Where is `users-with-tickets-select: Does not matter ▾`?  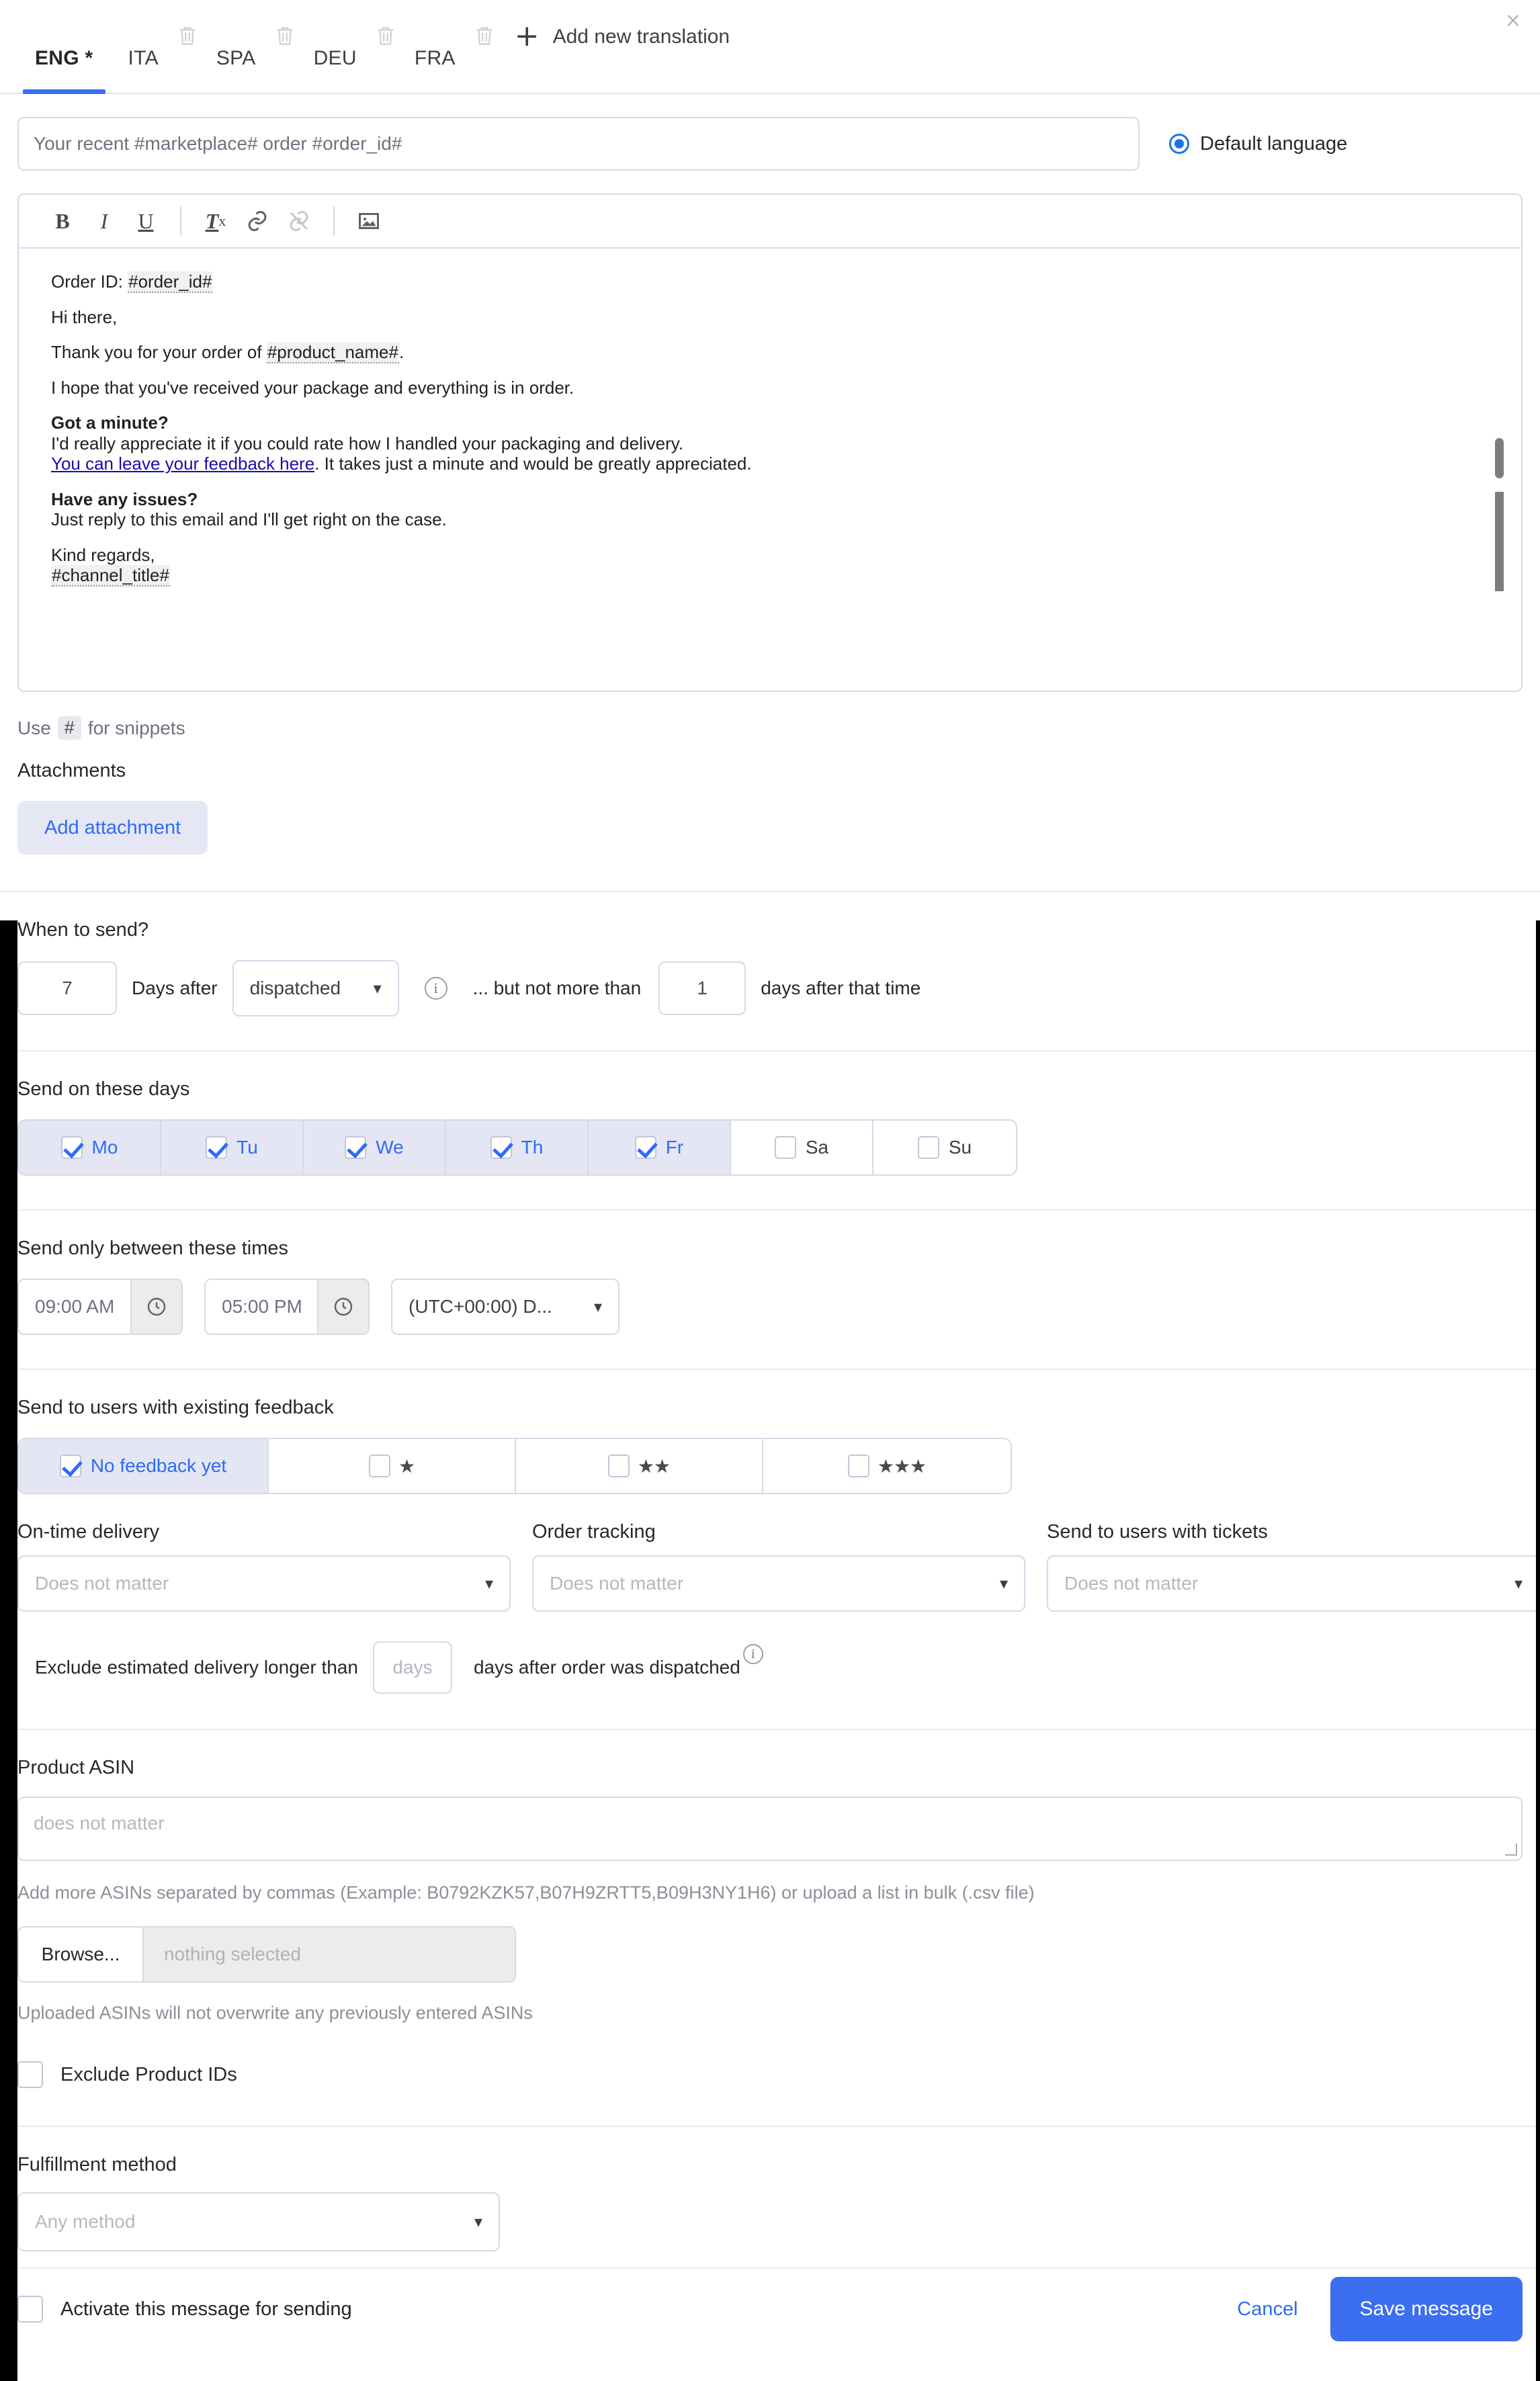
users-with-tickets-select: Does not matter ▾ is located at coordinates (1293, 1583).